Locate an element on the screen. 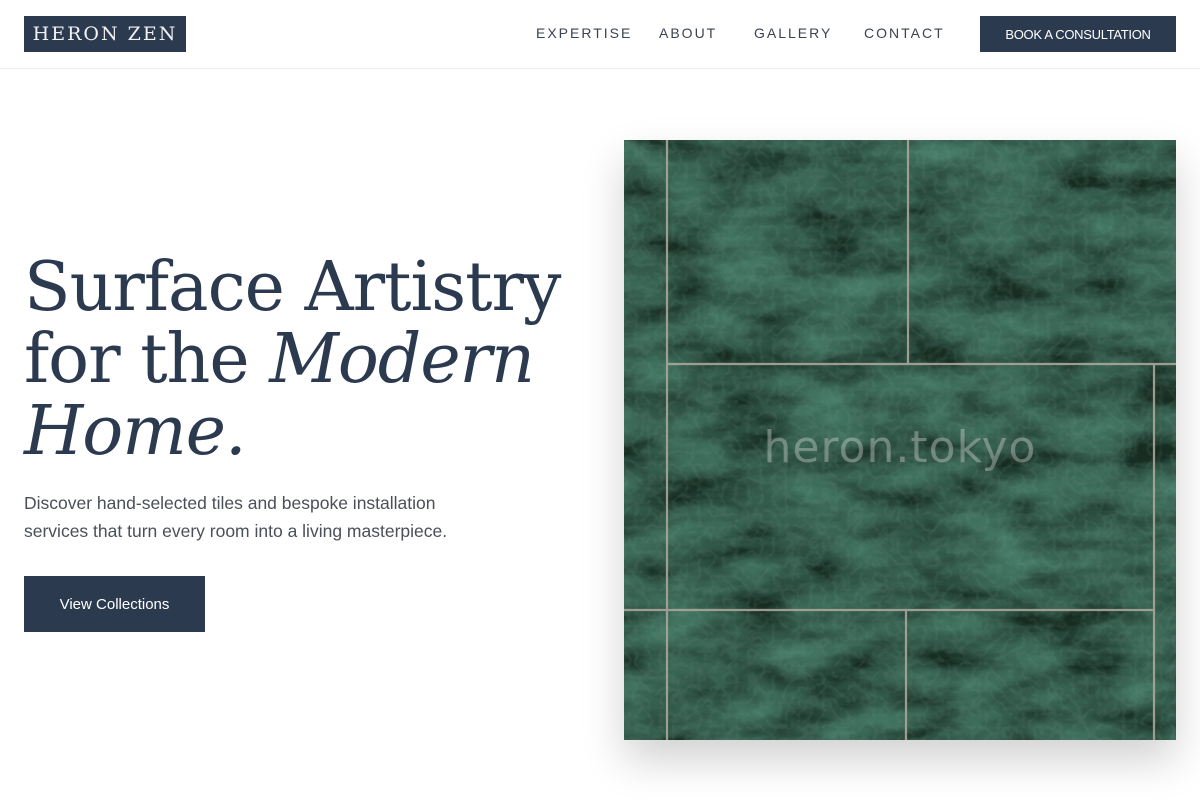 This screenshot has width=1200, height=800. brand-logo: HERON ZEN is located at coordinates (105, 34).